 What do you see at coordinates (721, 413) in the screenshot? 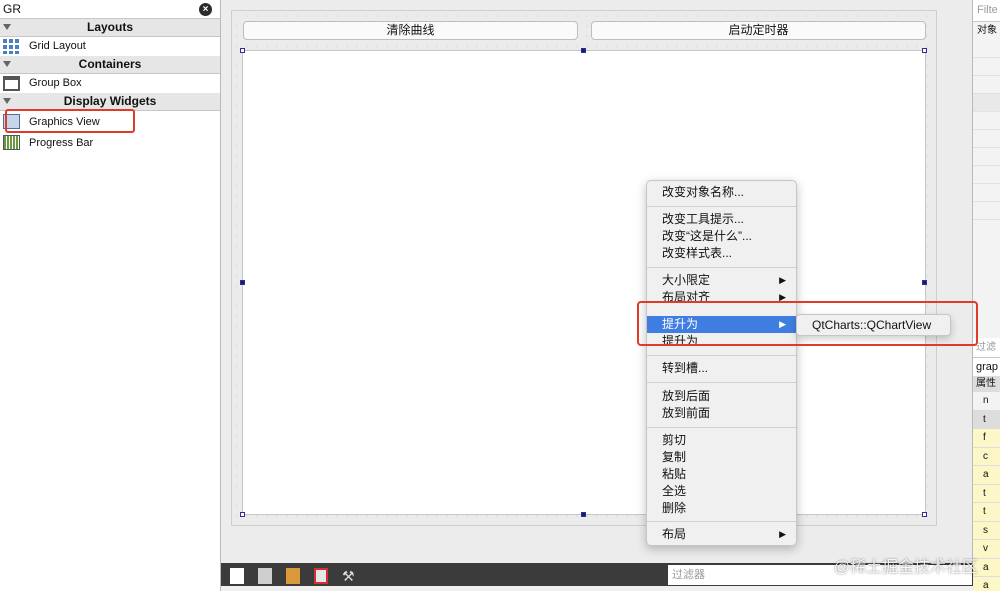
I see `menu-item-bring-to-front: 放到前面` at bounding box center [721, 413].